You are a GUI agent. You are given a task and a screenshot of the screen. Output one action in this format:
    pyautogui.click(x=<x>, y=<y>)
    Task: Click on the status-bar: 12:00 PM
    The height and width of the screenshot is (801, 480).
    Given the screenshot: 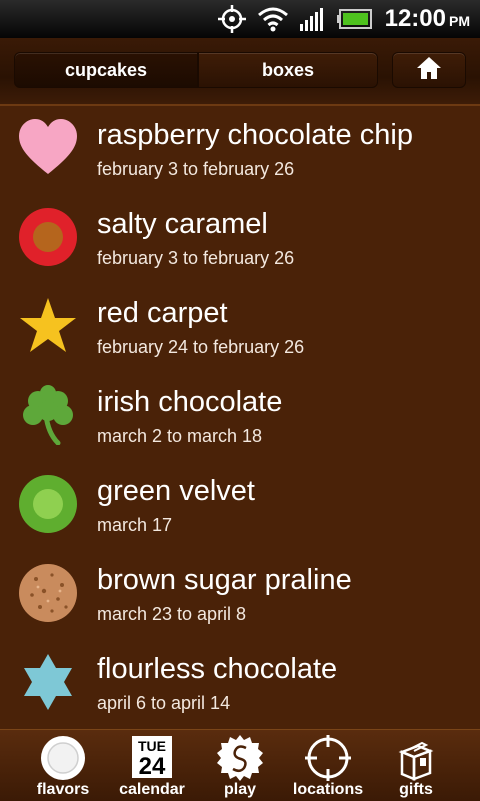 What is the action you would take?
    pyautogui.click(x=240, y=19)
    